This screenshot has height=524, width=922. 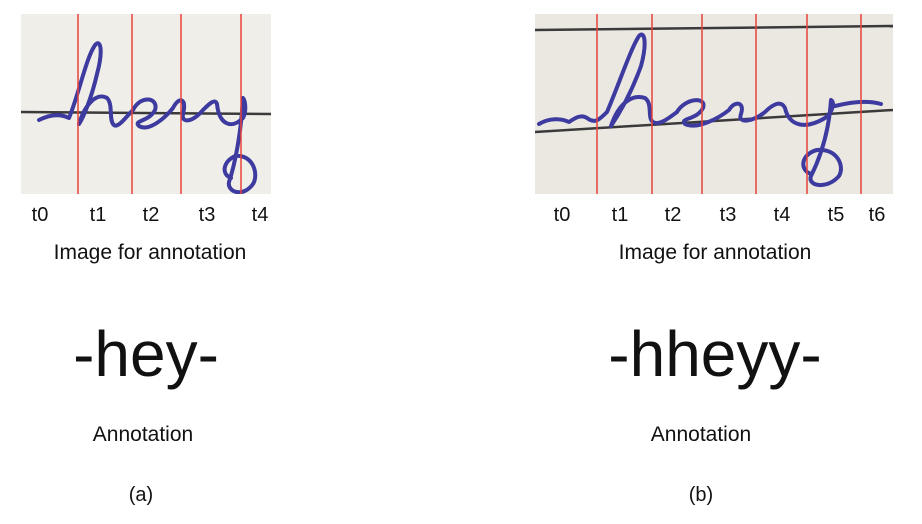 I want to click on handwriting-image-b, so click(x=714, y=104).